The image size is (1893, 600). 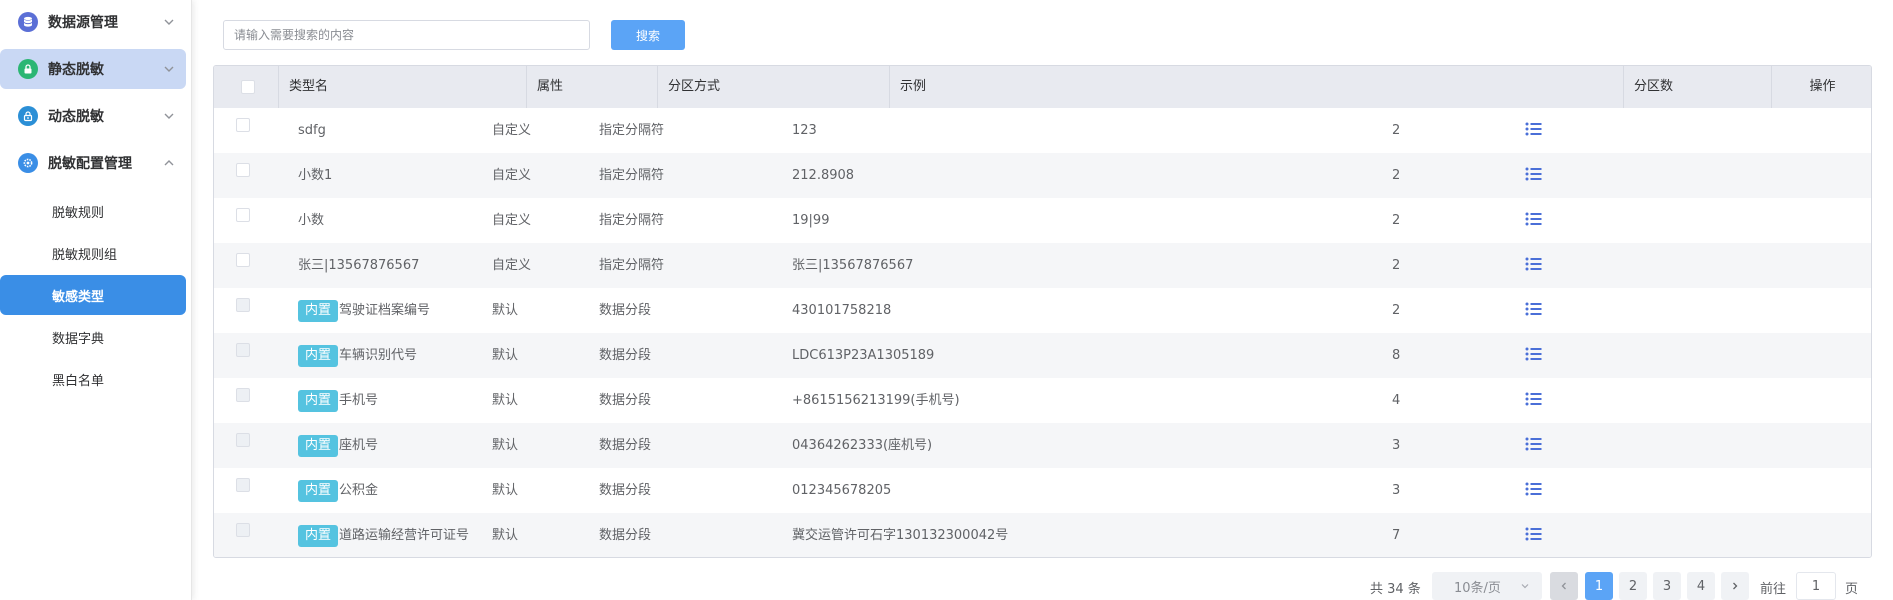 What do you see at coordinates (1822, 86) in the screenshot?
I see `header-actions: 操作` at bounding box center [1822, 86].